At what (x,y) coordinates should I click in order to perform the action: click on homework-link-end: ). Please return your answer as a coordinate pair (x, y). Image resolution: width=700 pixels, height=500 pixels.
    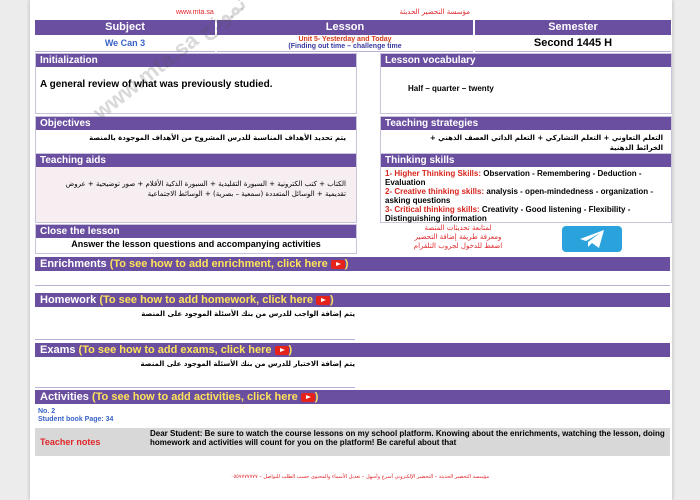
    Looking at the image, I should click on (332, 300).